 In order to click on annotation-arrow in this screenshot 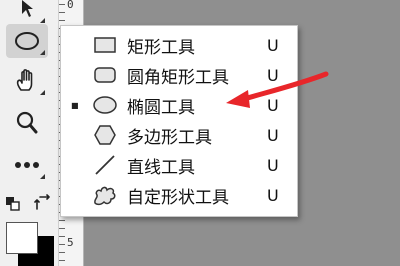, I will do `click(277, 89)`.